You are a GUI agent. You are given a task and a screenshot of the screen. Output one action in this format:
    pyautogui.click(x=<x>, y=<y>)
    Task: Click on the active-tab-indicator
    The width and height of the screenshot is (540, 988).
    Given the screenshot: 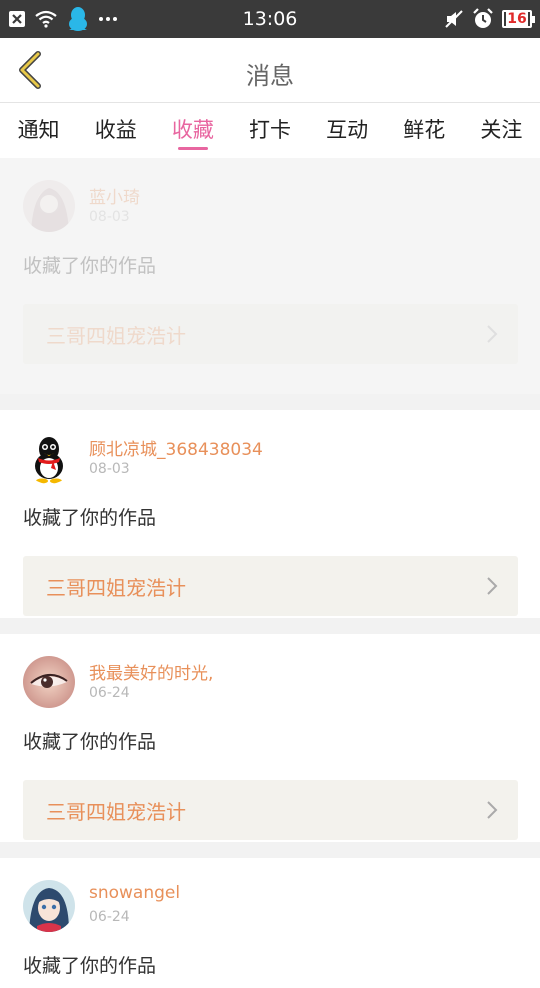 What is the action you would take?
    pyautogui.click(x=192, y=148)
    